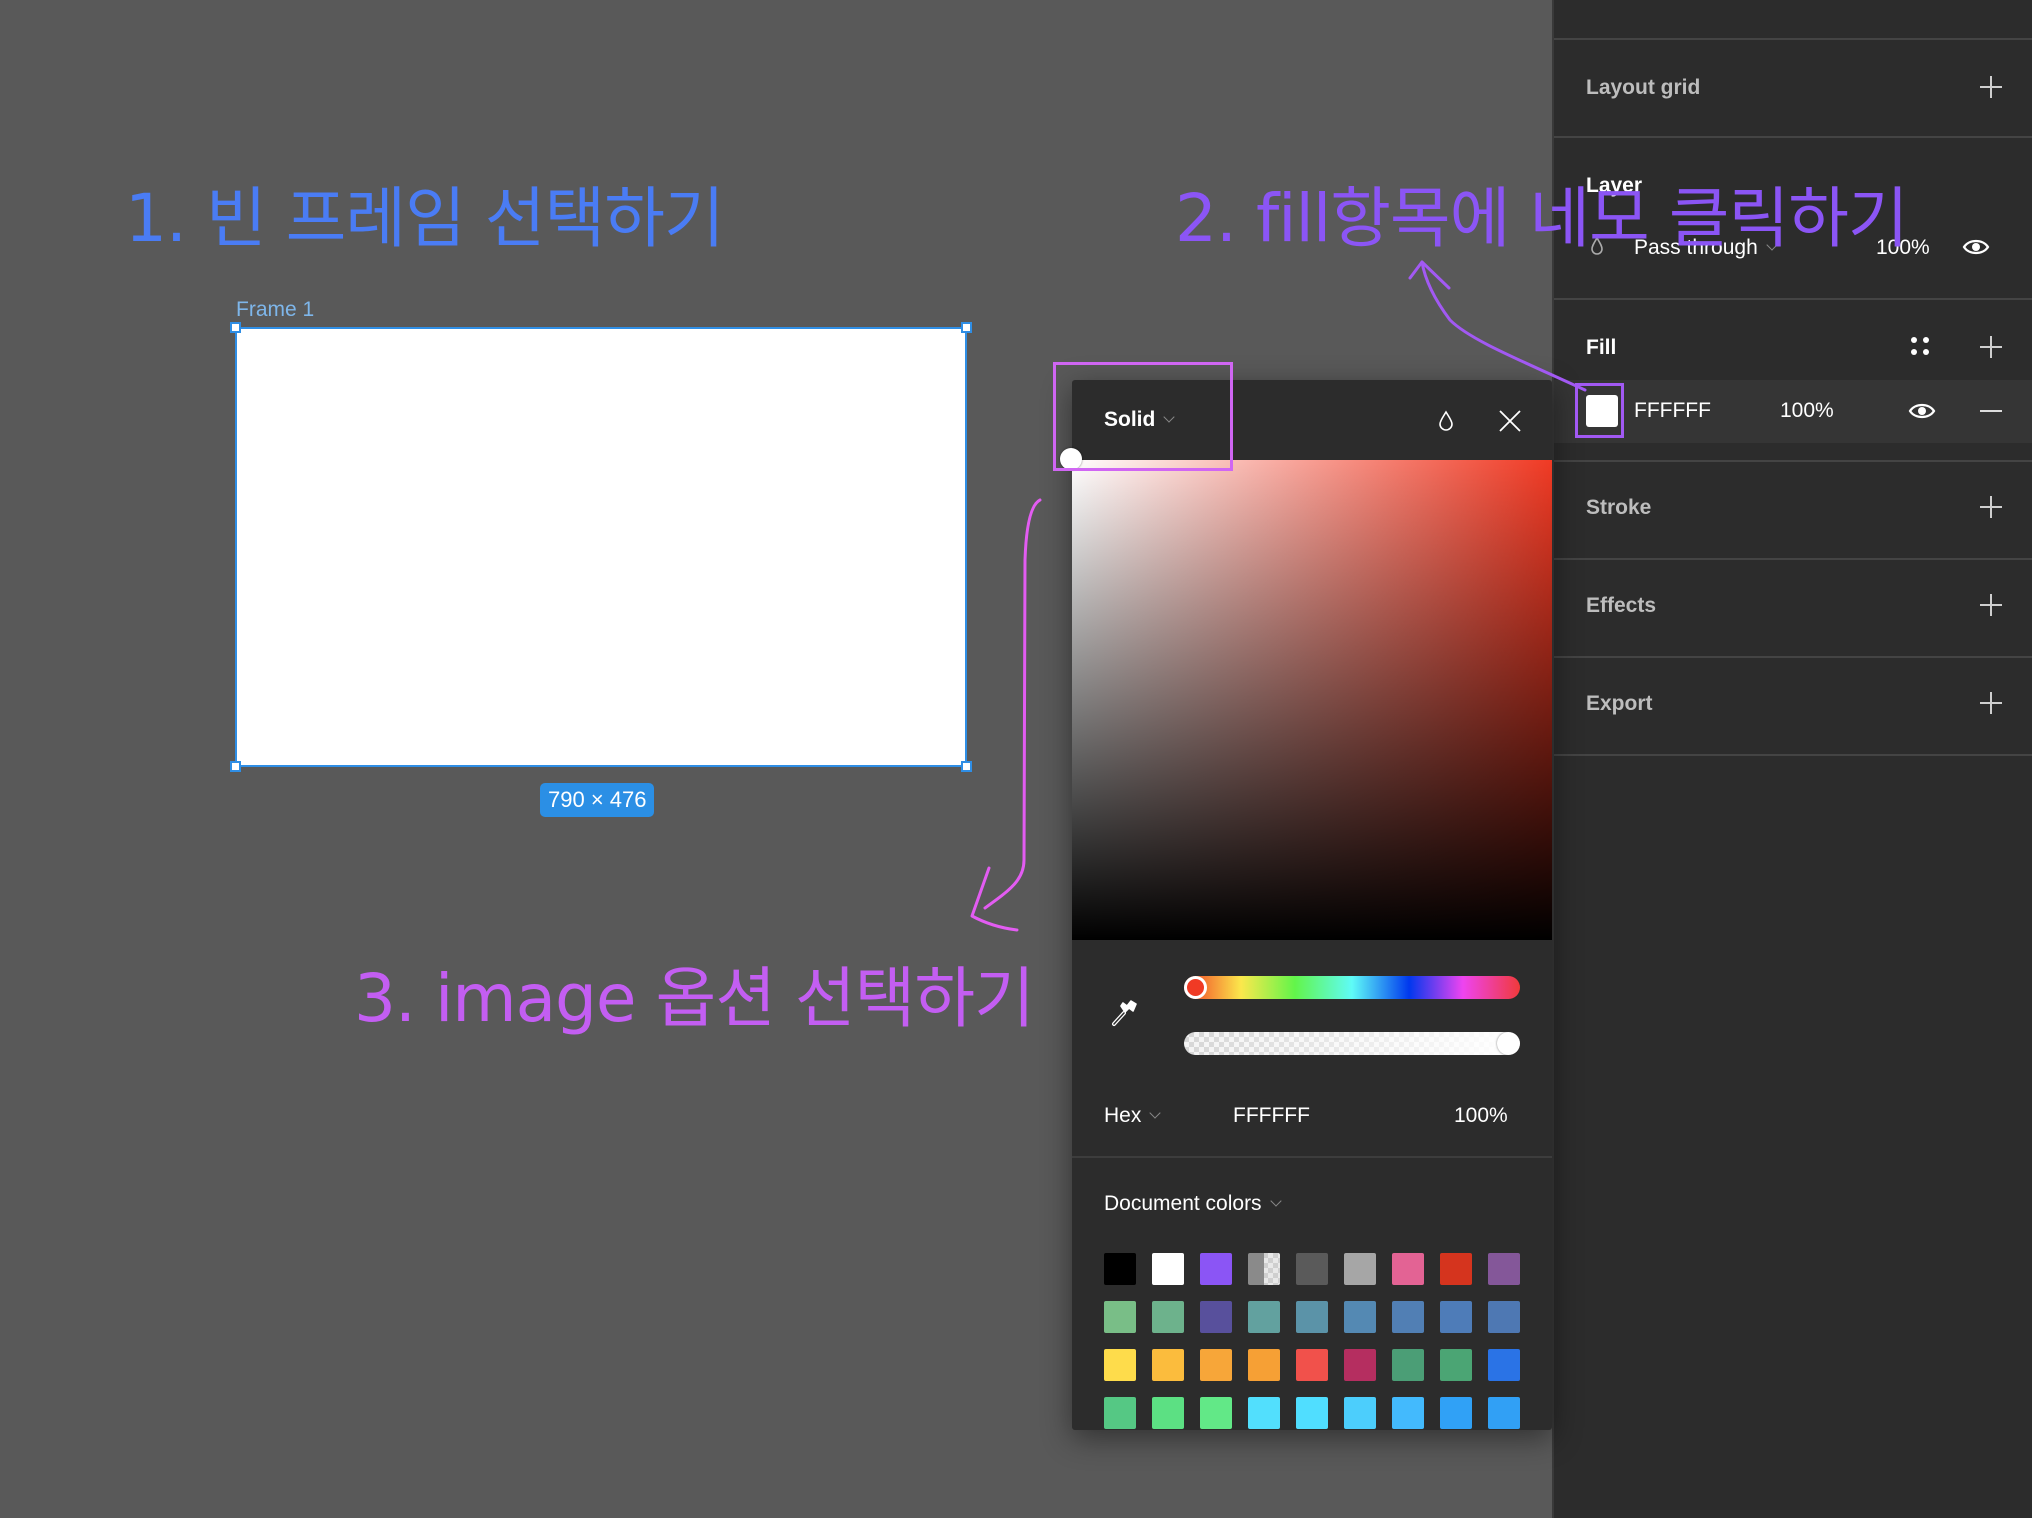 Image resolution: width=2032 pixels, height=1518 pixels. What do you see at coordinates (1793, 20) in the screenshot?
I see `section-top-cut` at bounding box center [1793, 20].